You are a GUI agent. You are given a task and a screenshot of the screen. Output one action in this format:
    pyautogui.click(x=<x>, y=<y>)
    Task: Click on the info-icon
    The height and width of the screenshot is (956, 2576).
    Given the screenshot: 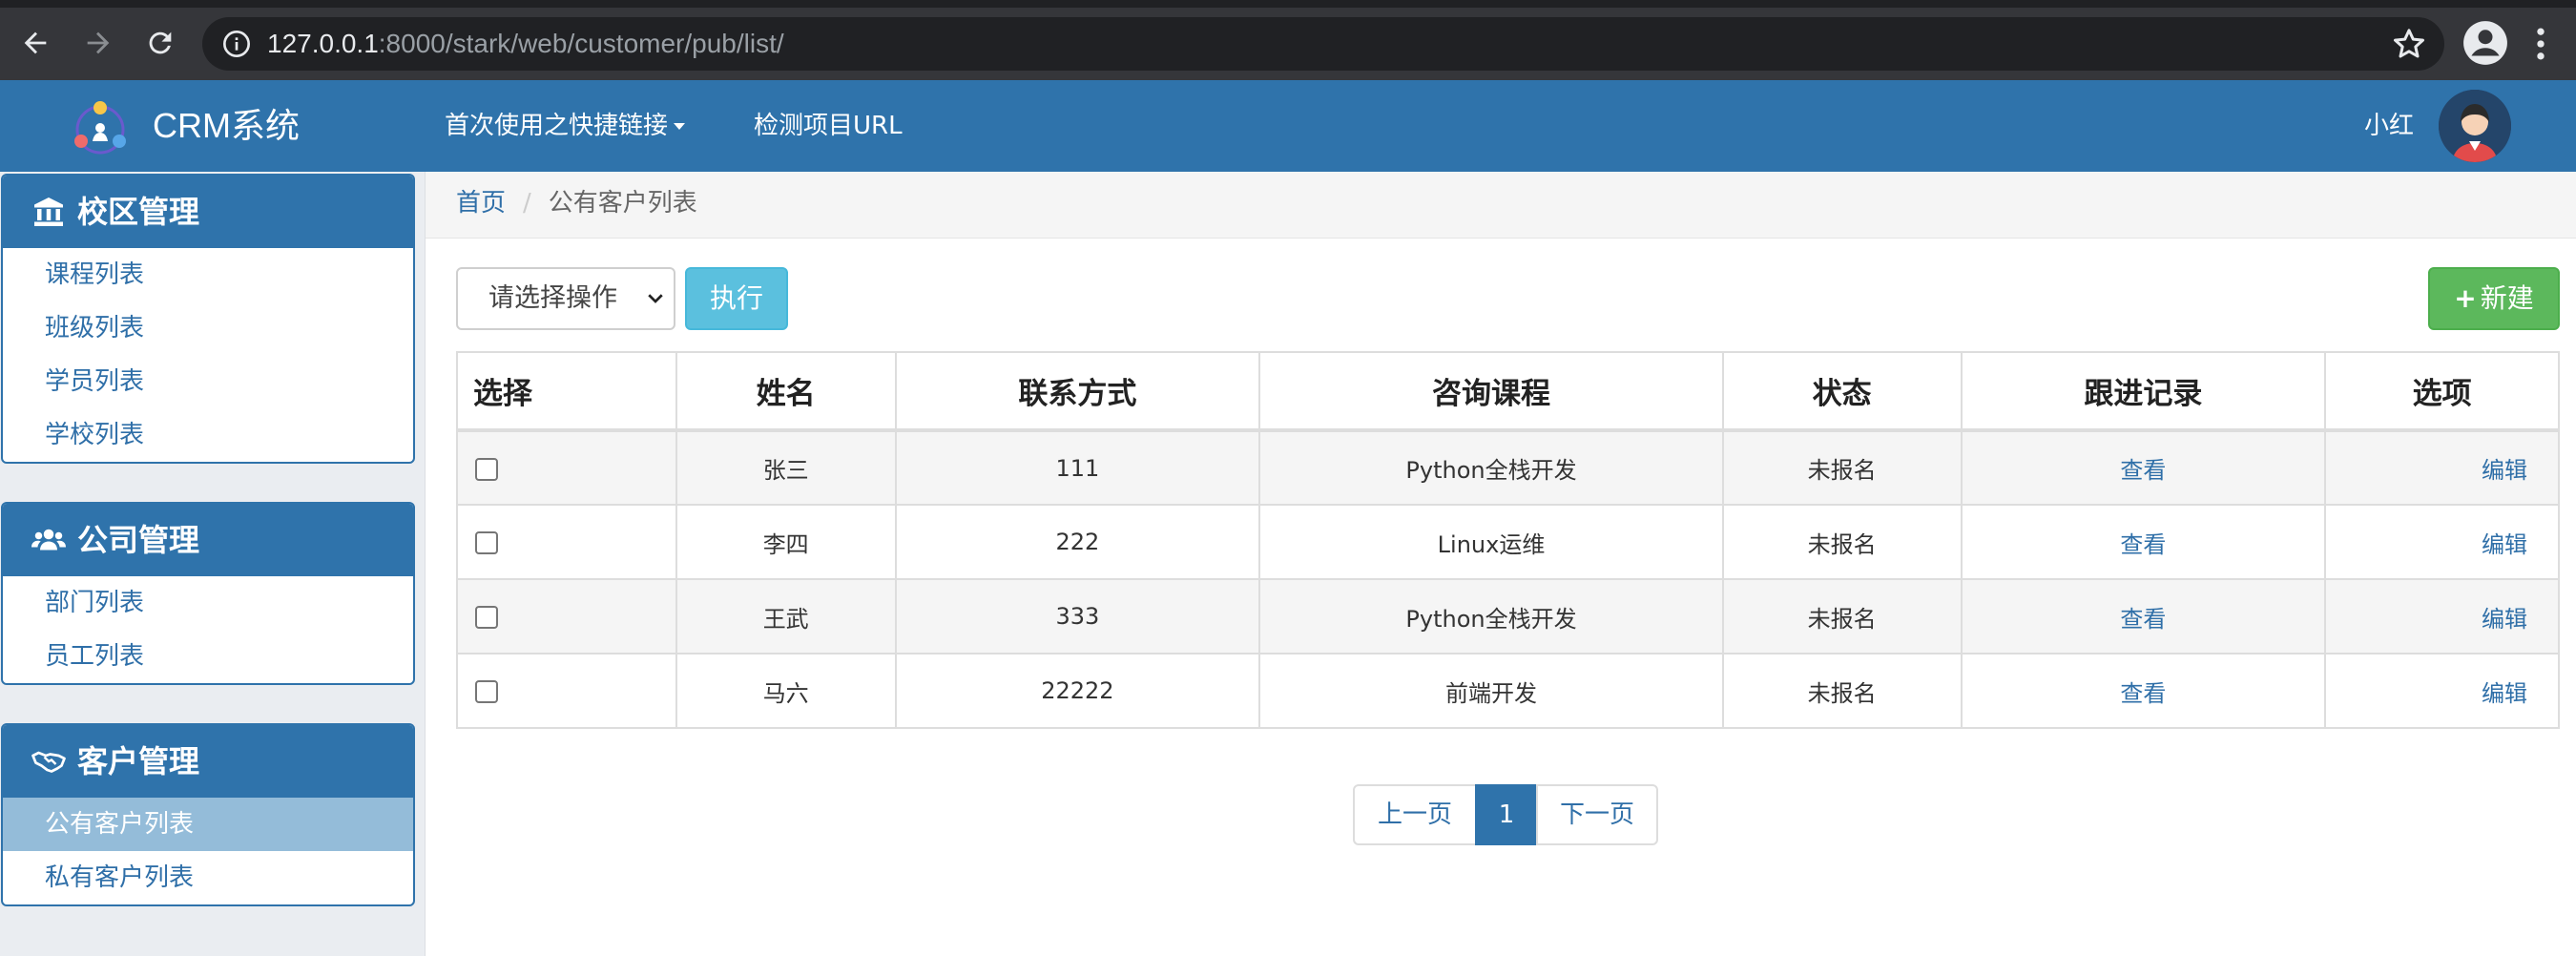 What is the action you would take?
    pyautogui.click(x=236, y=44)
    